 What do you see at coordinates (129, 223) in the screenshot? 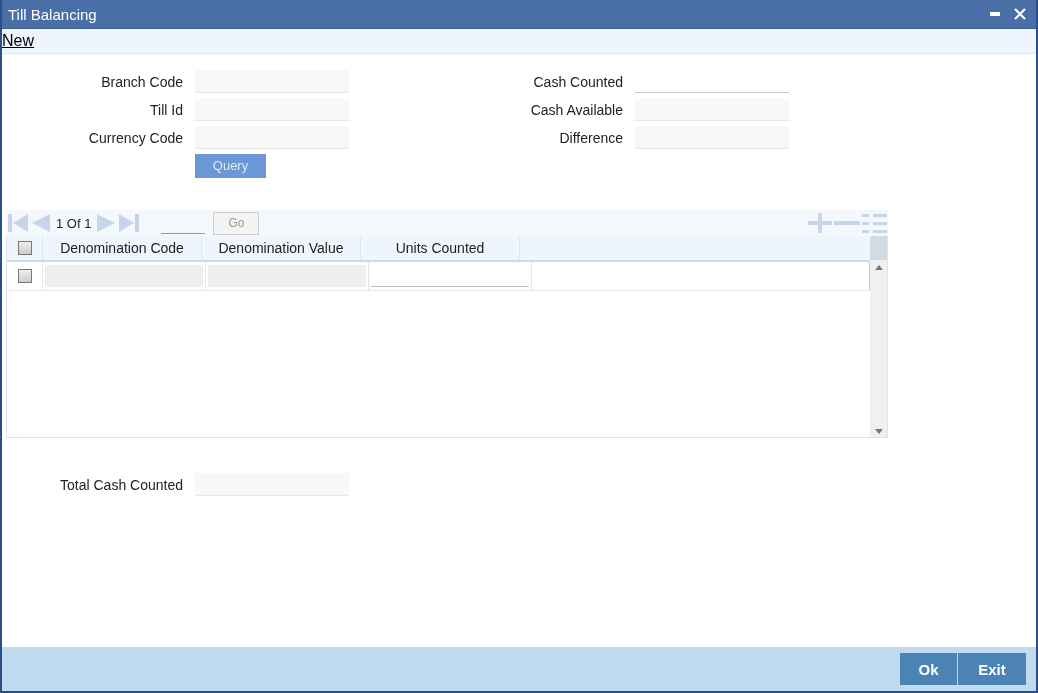
I see `last-page-icon` at bounding box center [129, 223].